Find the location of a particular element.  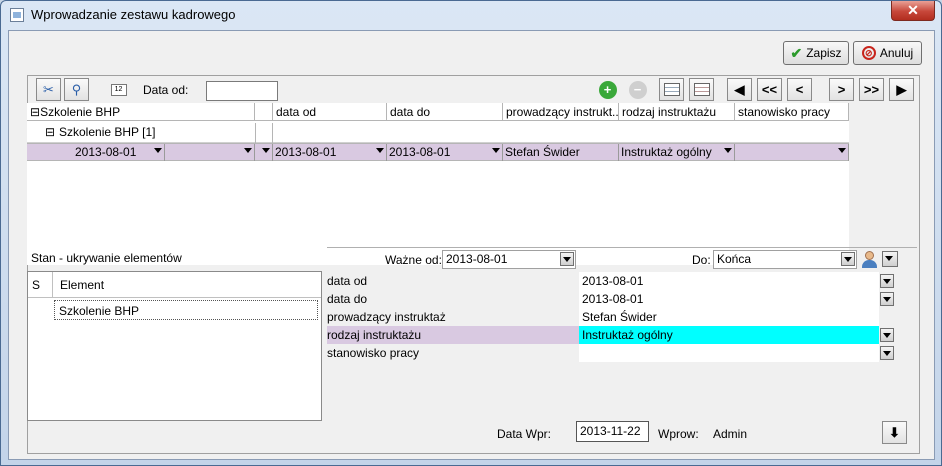

nav-last-icon: ▶ is located at coordinates (901, 89).